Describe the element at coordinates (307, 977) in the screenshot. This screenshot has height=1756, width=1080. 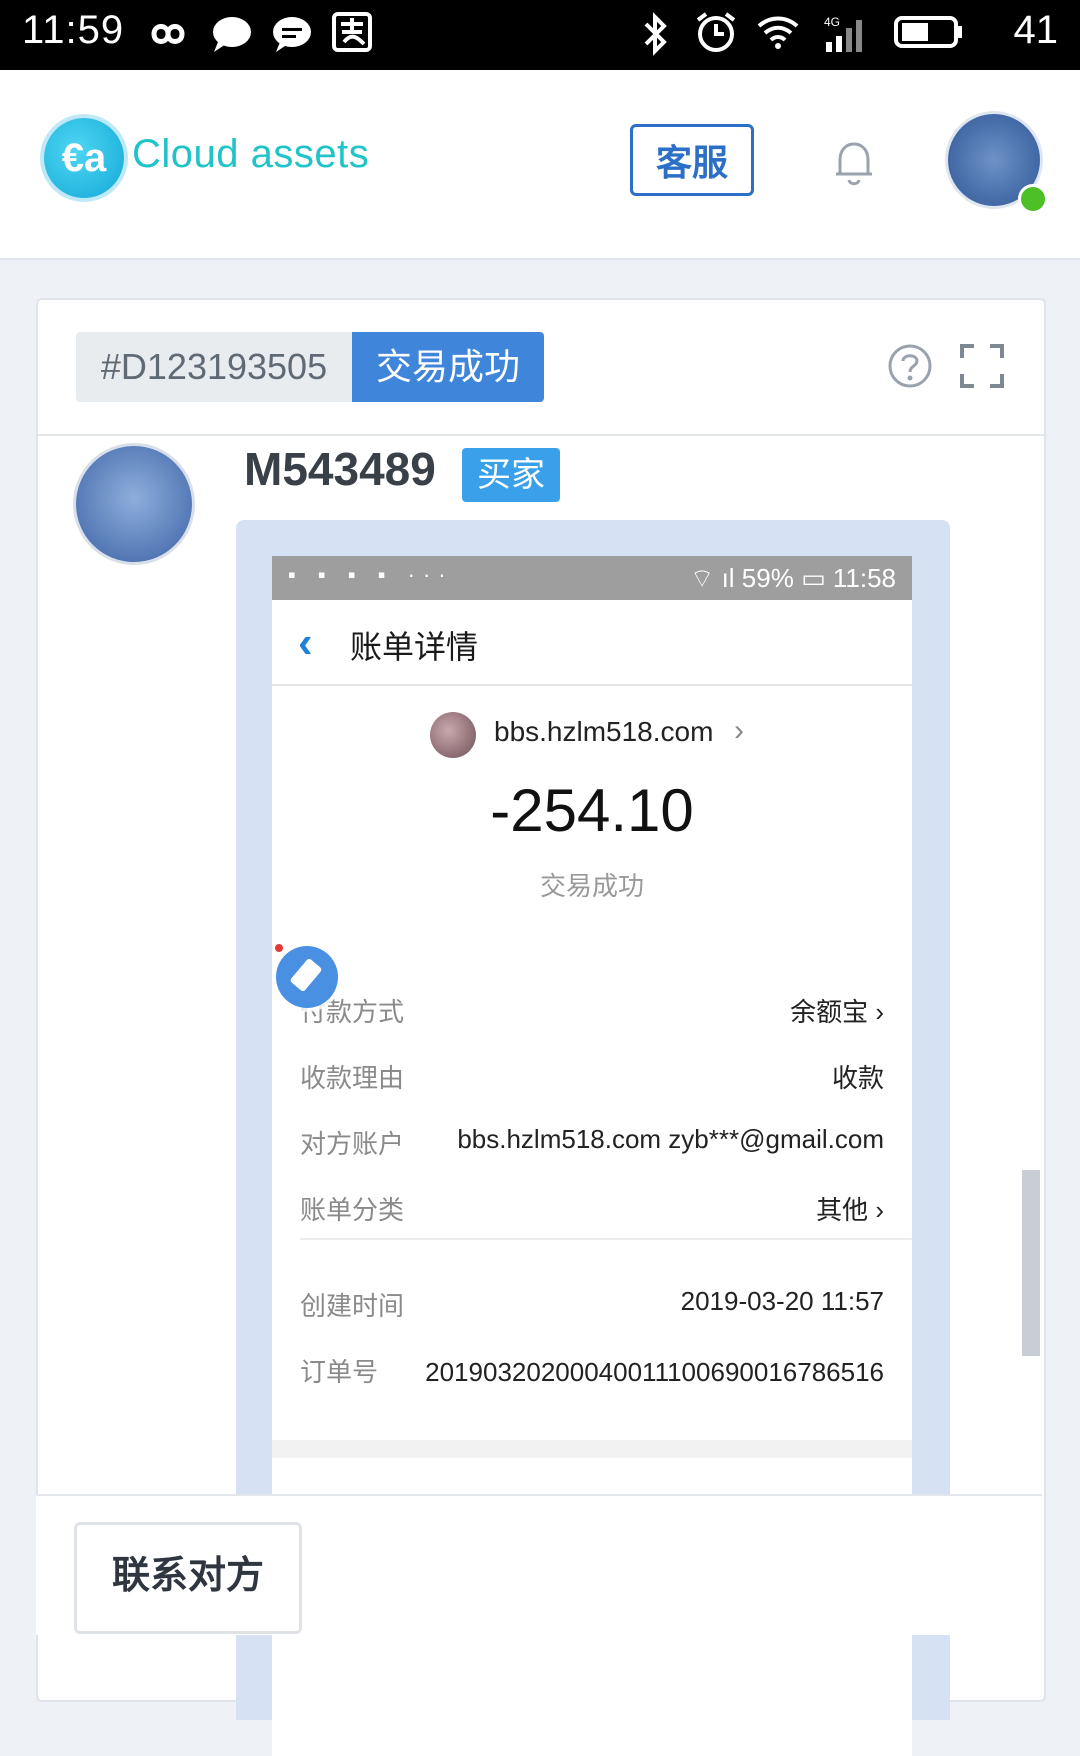
I see `floating-clean-button` at that location.